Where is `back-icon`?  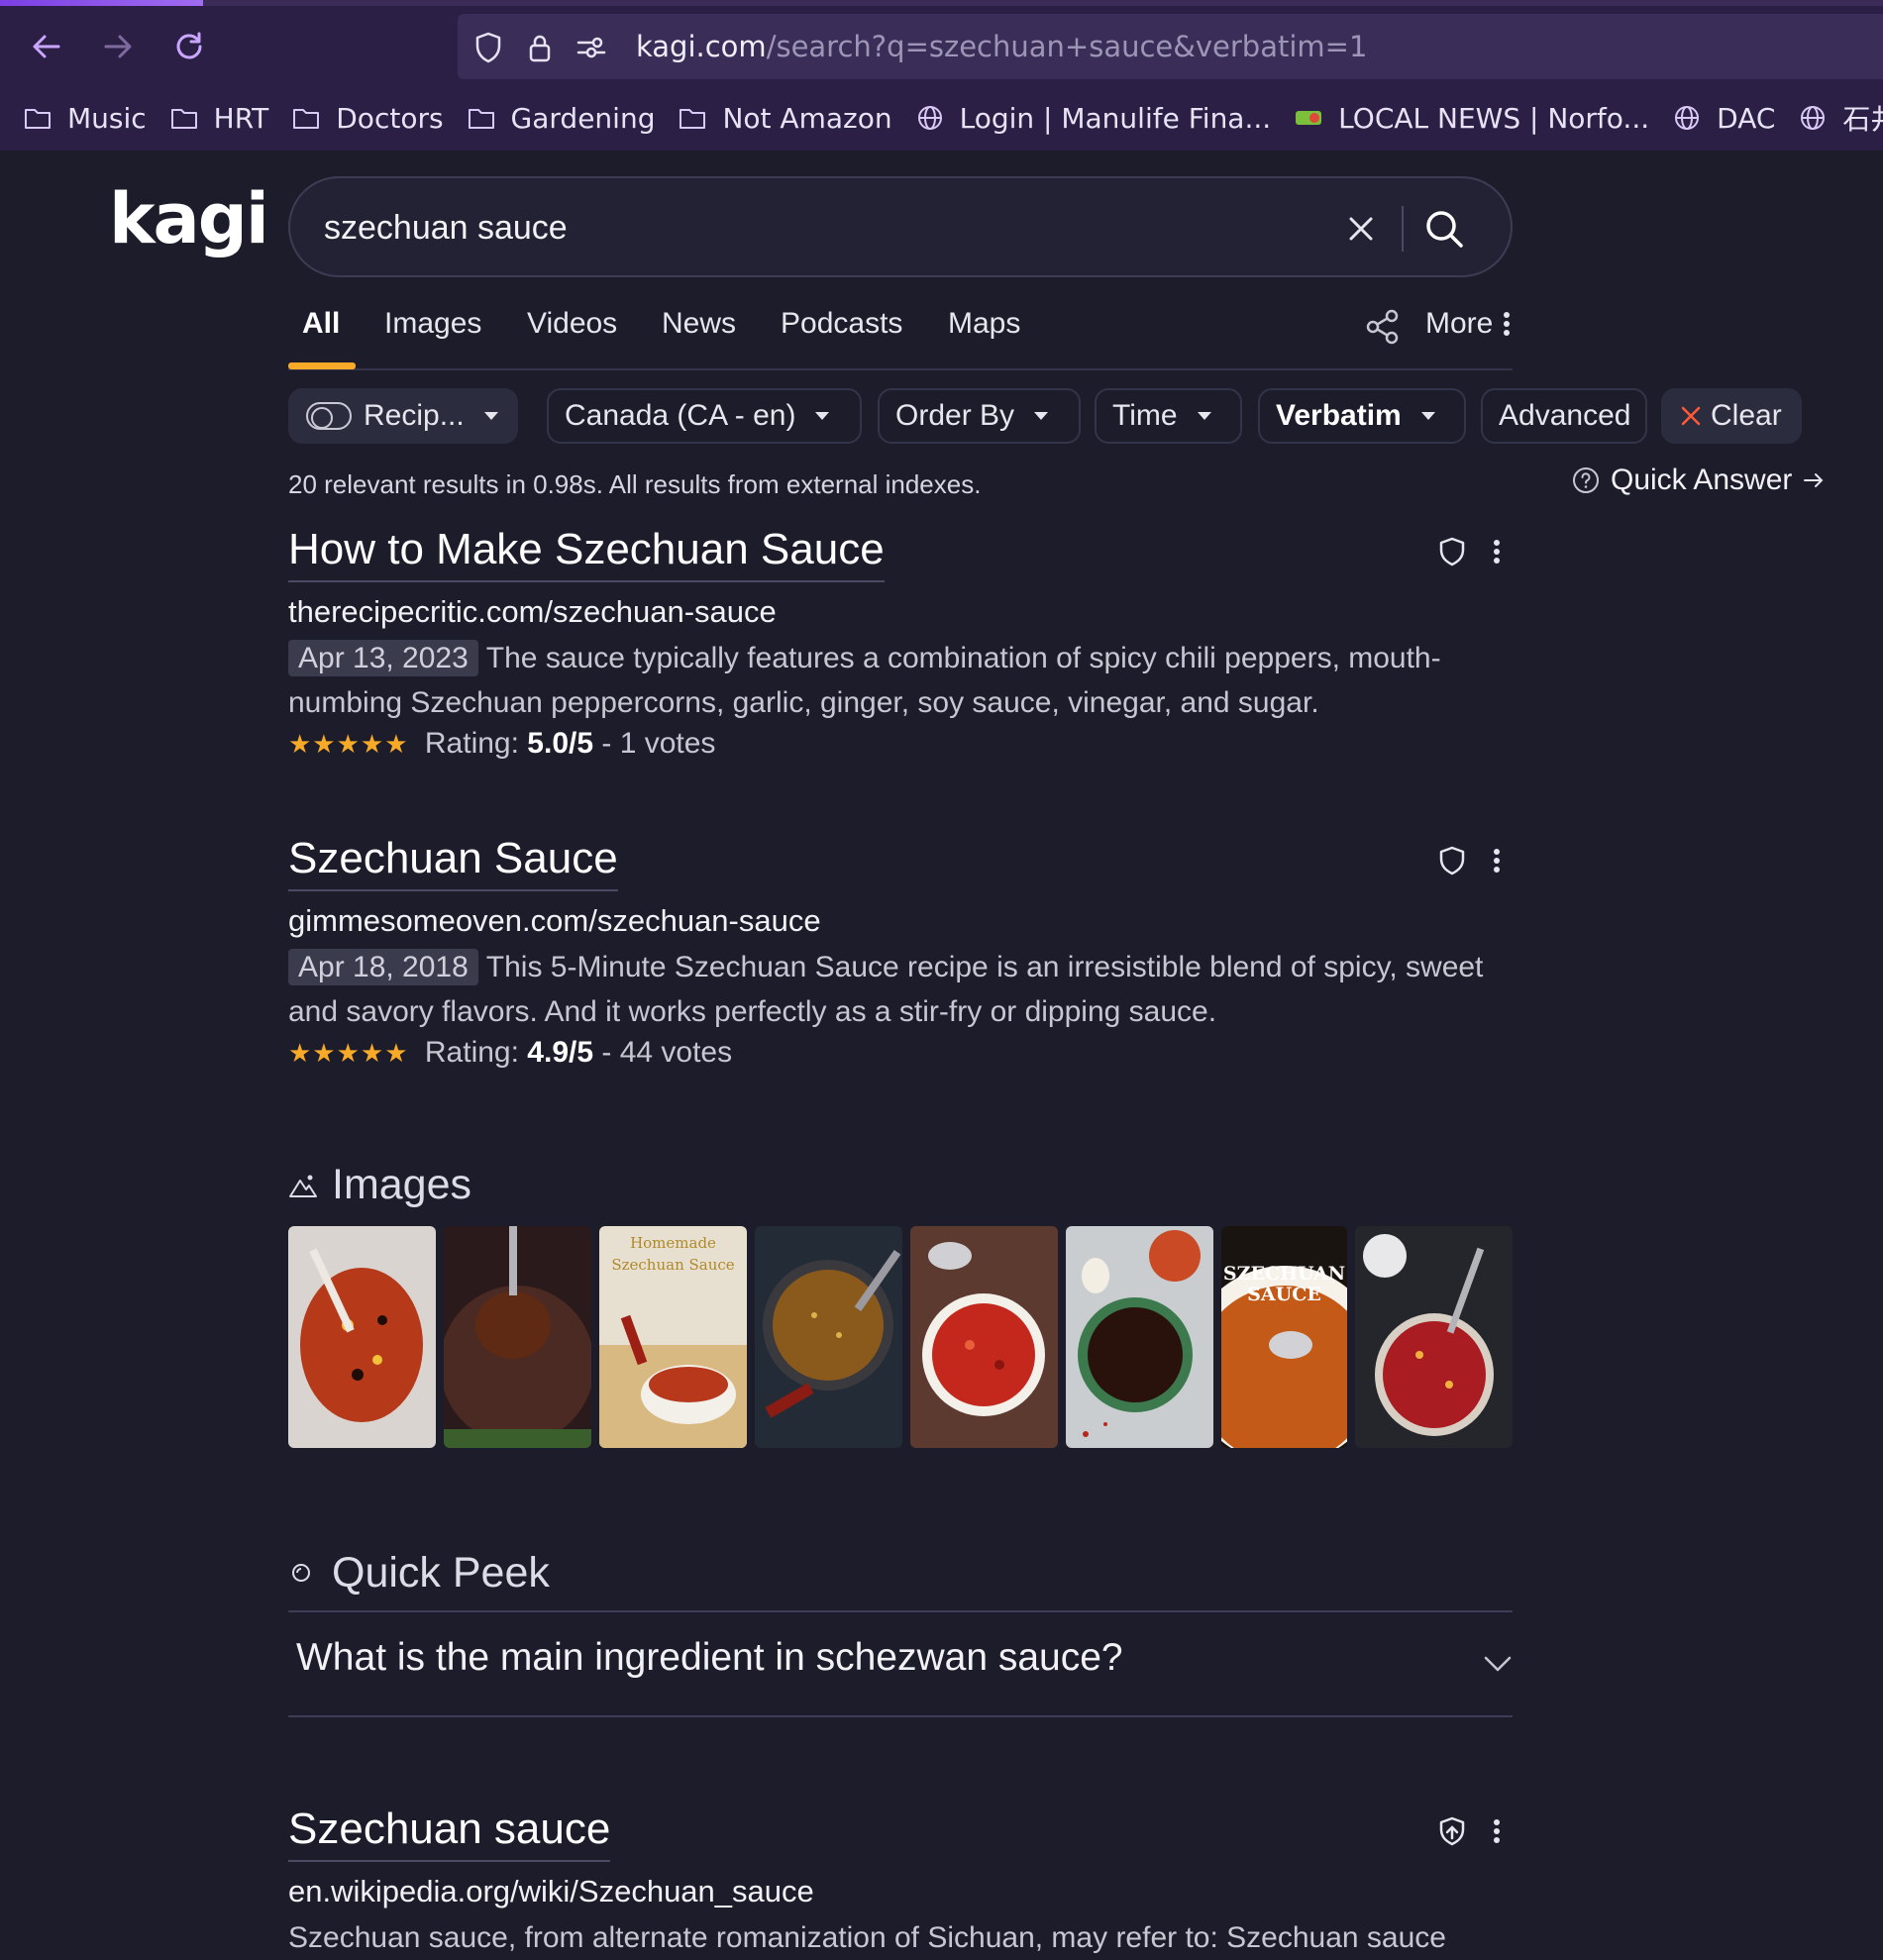
back-icon is located at coordinates (46, 46).